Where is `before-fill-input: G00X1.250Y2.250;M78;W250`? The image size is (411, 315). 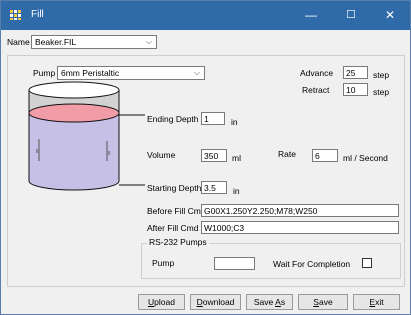
before-fill-input: G00X1.250Y2.250;M78;W250 is located at coordinates (300, 210).